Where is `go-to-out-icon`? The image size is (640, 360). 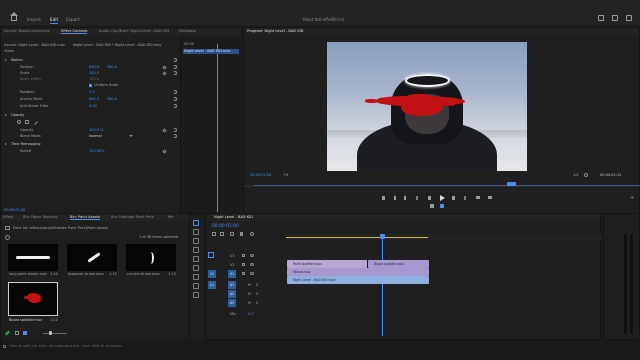
go-to-out-icon is located at coordinates (465, 198).